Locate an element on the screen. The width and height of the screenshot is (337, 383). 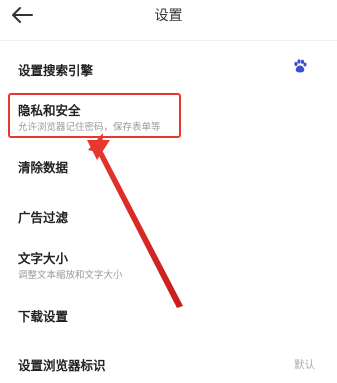
header-bar: 设置 is located at coordinates (168, 15).